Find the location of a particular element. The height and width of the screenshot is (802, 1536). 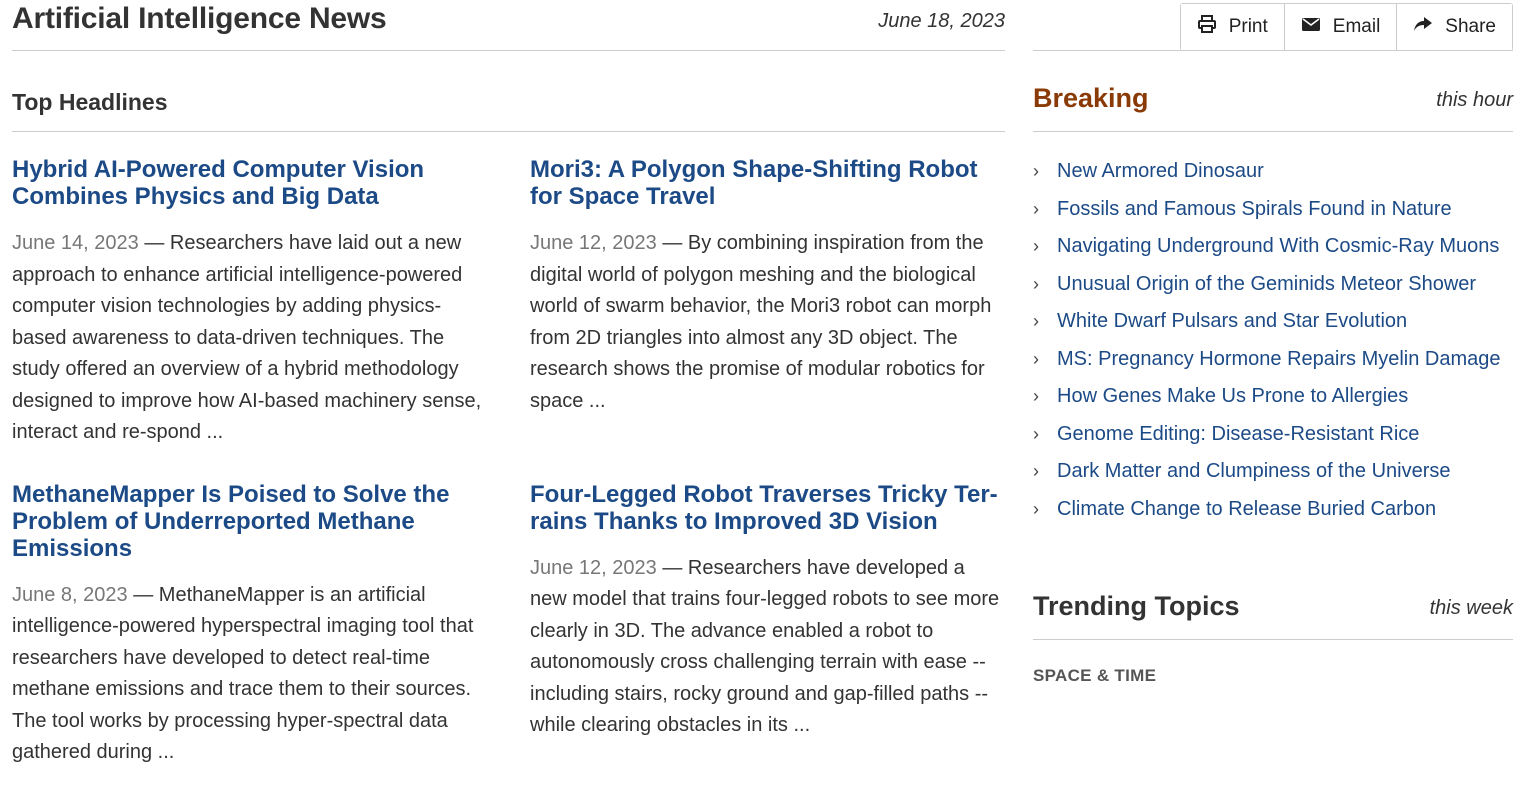

masthead-date: June 18, 2023 is located at coordinates (941, 21).